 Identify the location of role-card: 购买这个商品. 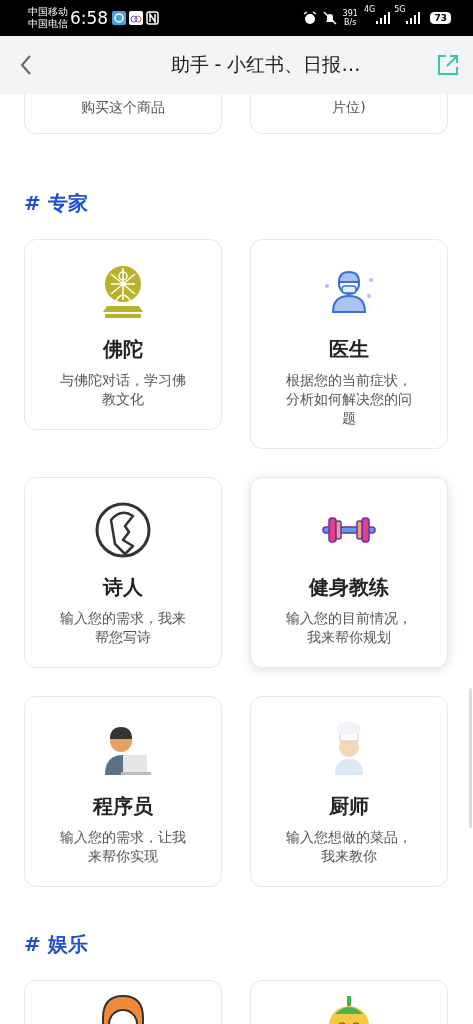
(123, 114).